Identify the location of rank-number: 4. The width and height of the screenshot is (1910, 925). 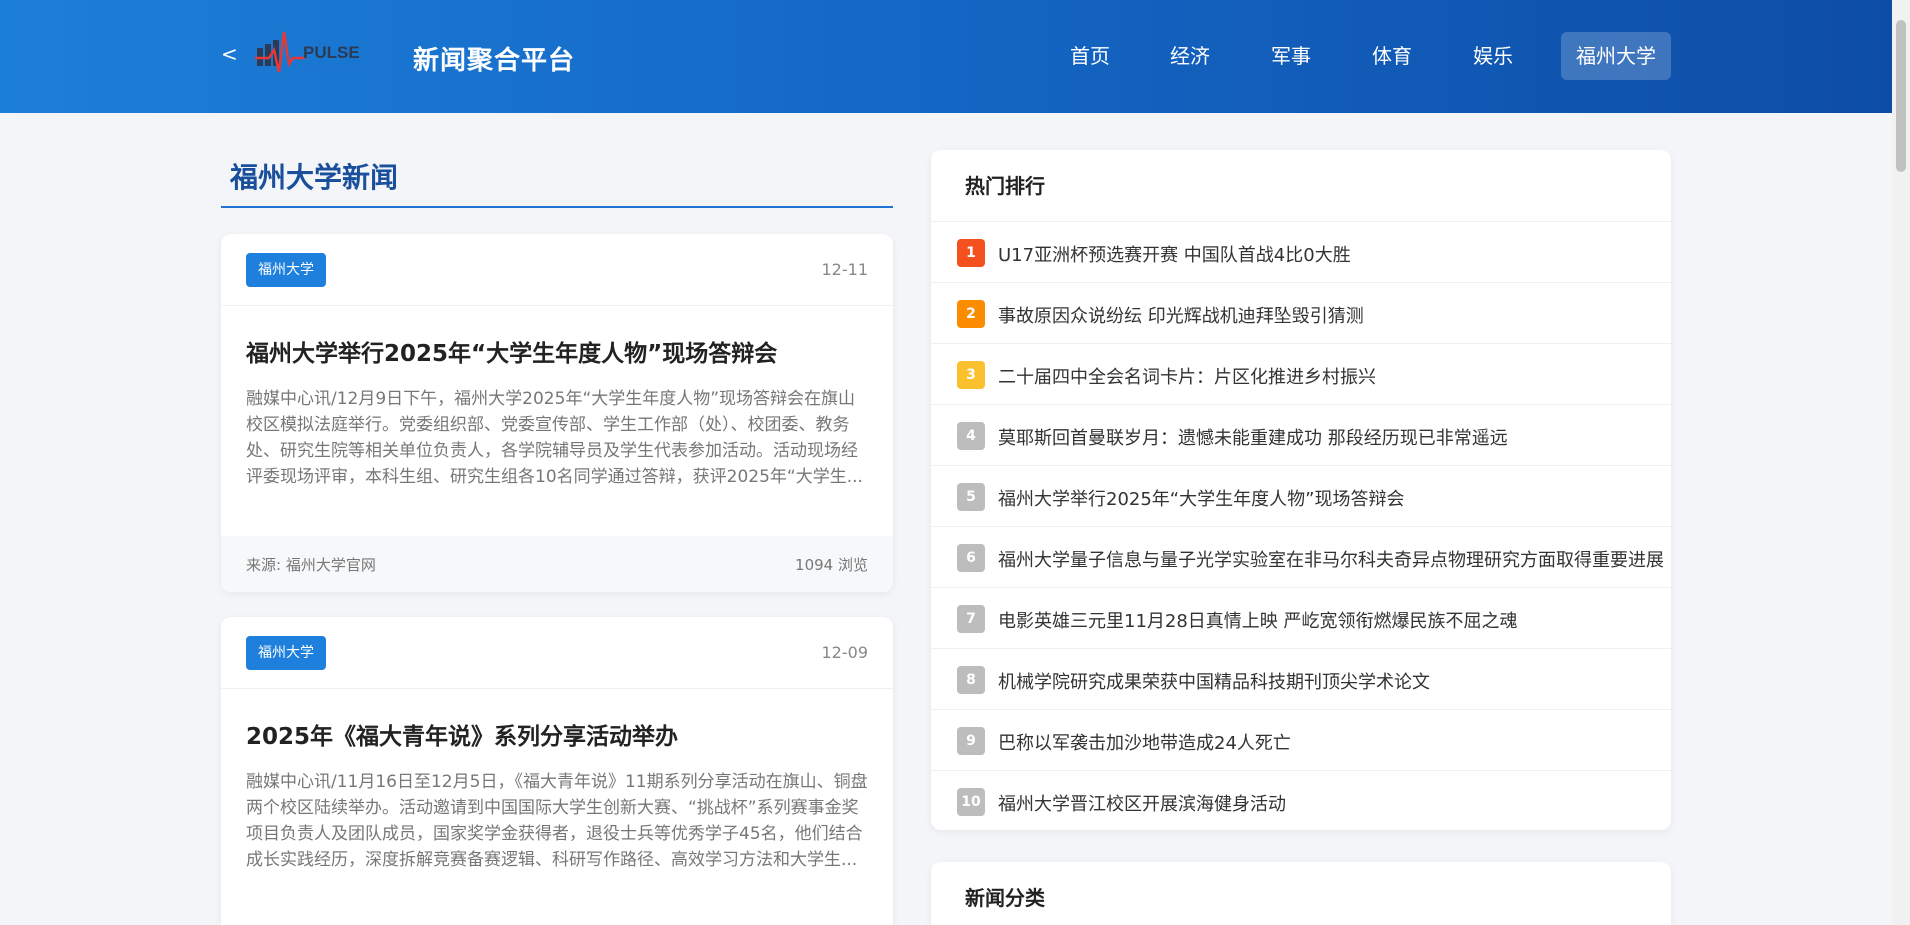
(971, 436).